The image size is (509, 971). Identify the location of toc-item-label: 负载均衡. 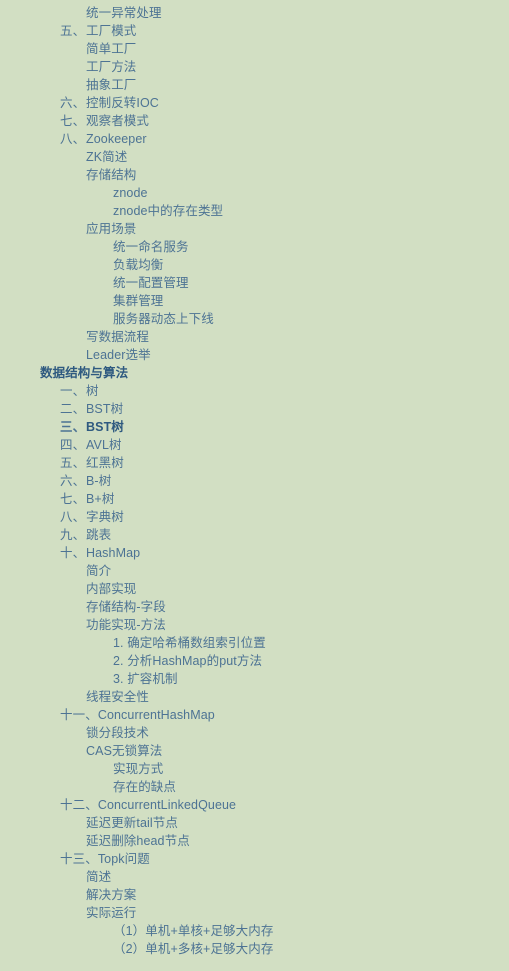
(138, 265).